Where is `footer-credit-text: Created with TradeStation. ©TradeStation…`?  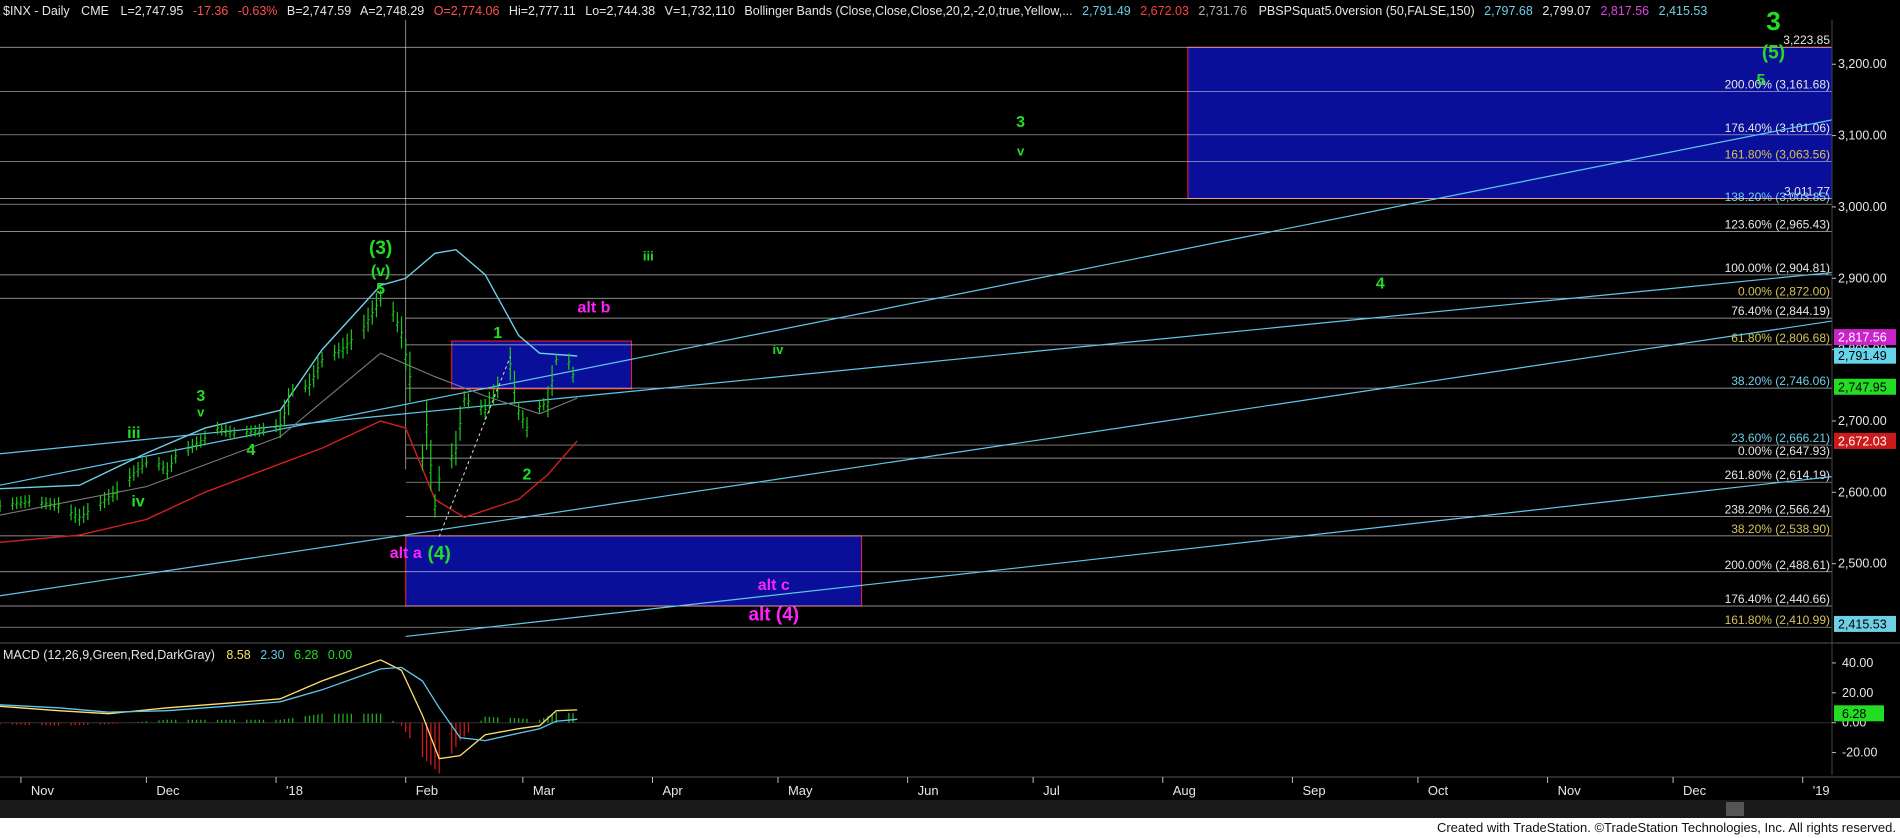 footer-credit-text: Created with TradeStation. ©TradeStation… is located at coordinates (1666, 827).